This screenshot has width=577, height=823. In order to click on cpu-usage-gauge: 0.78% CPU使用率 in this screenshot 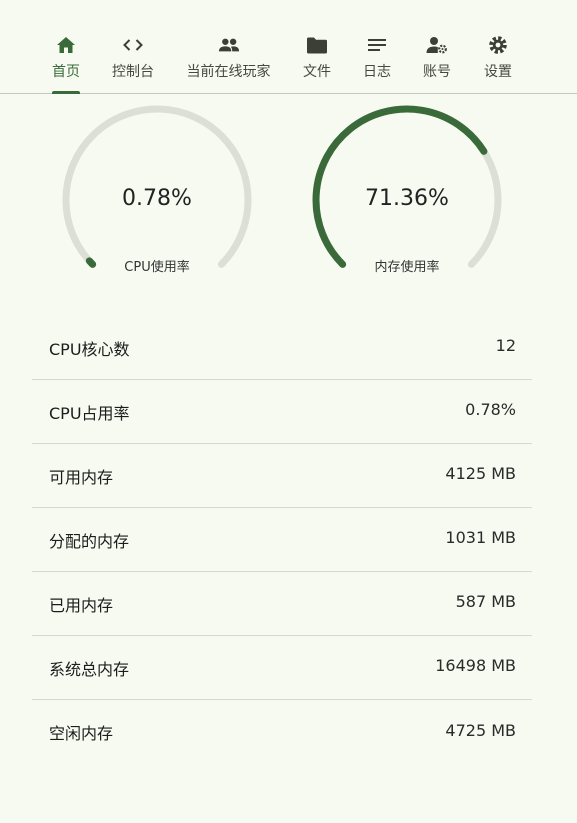, I will do `click(157, 190)`.